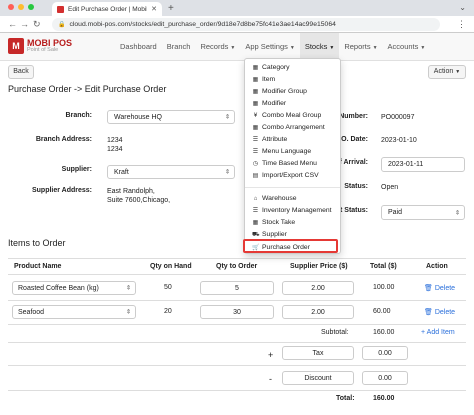 This screenshot has height=415, width=474. Describe the element at coordinates (319, 47) in the screenshot. I see `nav-stocks: Stocks ▼` at that location.